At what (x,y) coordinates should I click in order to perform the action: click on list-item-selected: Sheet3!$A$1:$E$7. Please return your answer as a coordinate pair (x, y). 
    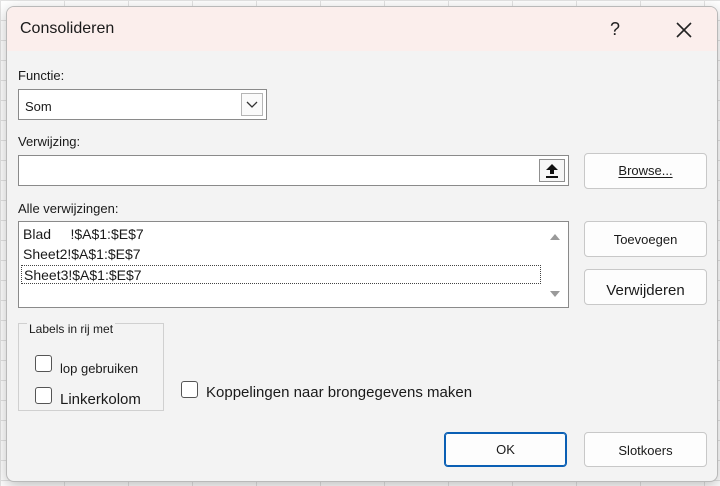
    Looking at the image, I should click on (281, 274).